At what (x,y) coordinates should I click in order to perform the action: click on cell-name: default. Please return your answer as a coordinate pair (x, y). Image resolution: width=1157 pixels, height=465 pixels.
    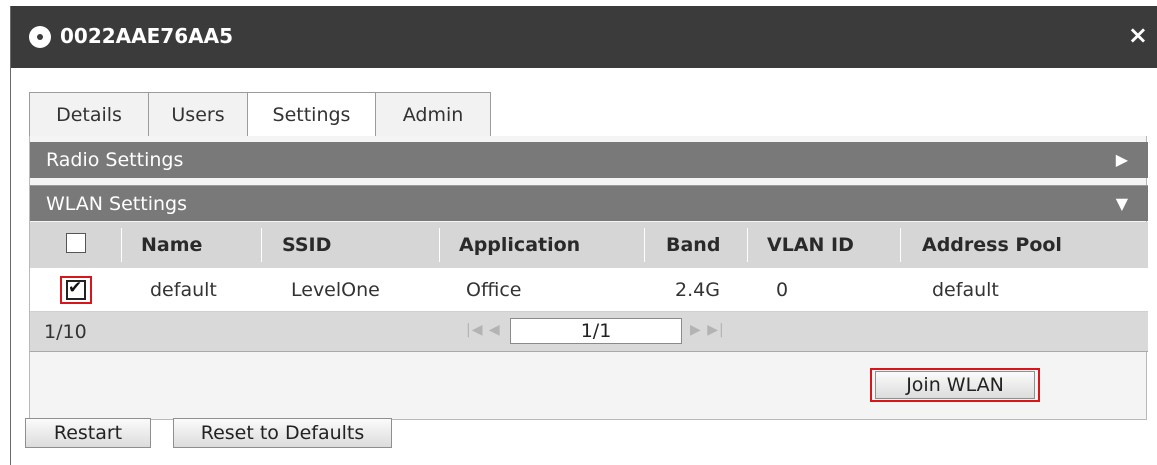
    Looking at the image, I should click on (183, 289).